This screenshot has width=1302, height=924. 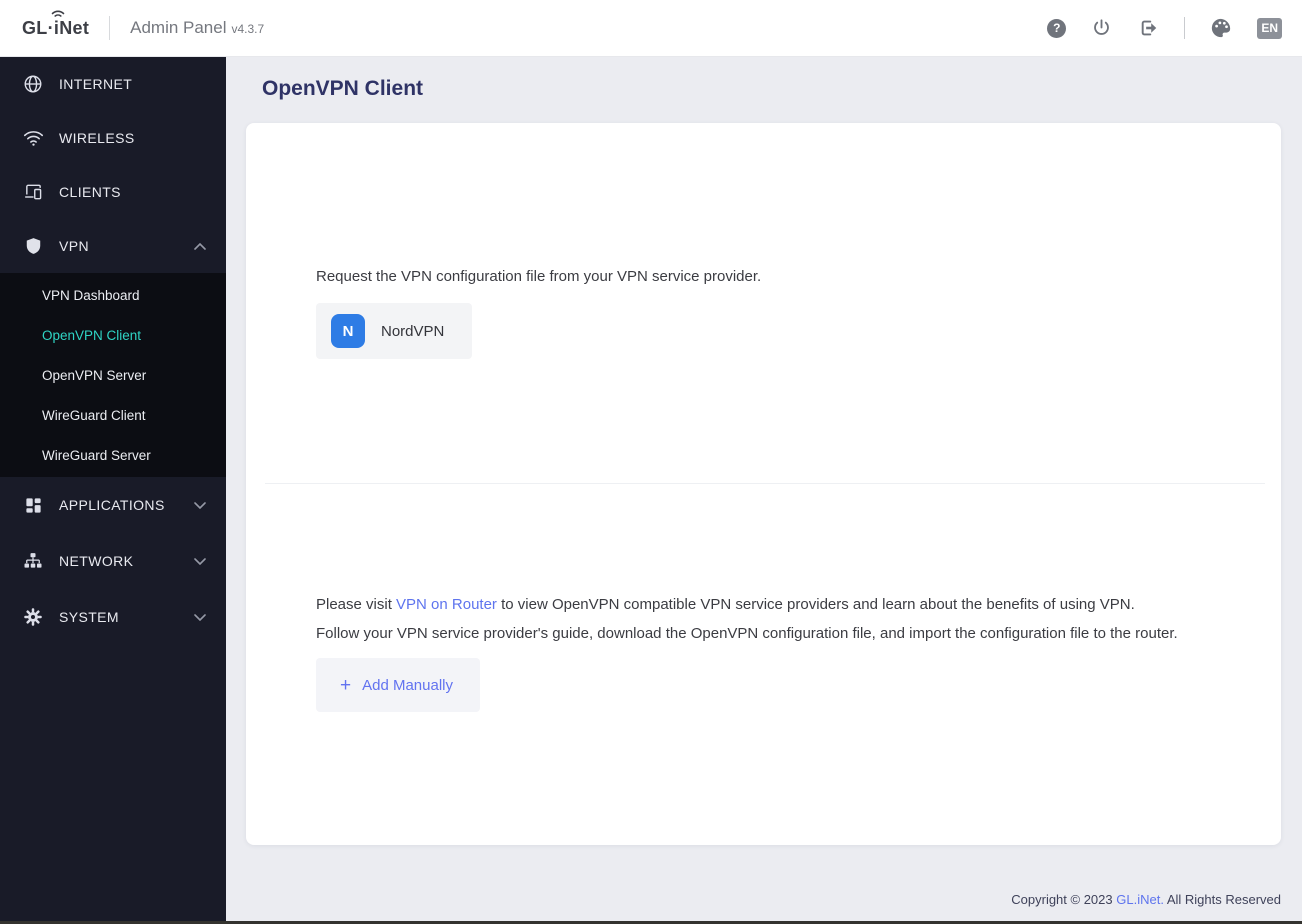 I want to click on sidebar-item-system: SYSTEM, so click(x=113, y=617).